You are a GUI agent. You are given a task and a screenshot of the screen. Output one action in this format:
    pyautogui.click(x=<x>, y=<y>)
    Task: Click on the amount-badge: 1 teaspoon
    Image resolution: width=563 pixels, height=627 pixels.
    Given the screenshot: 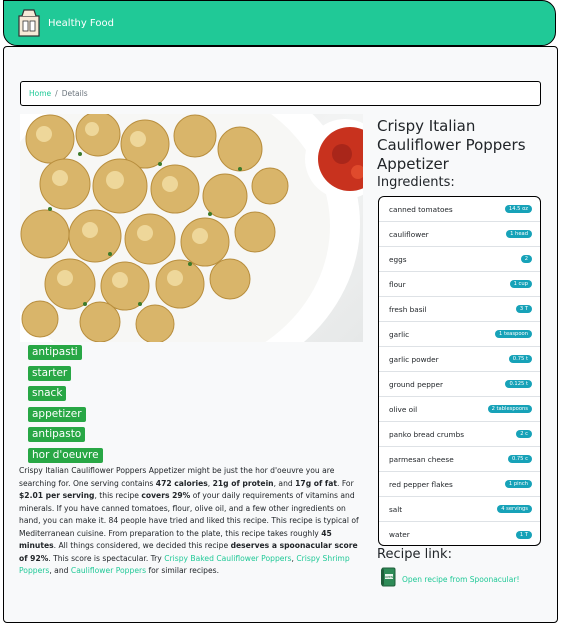 What is the action you would take?
    pyautogui.click(x=513, y=334)
    